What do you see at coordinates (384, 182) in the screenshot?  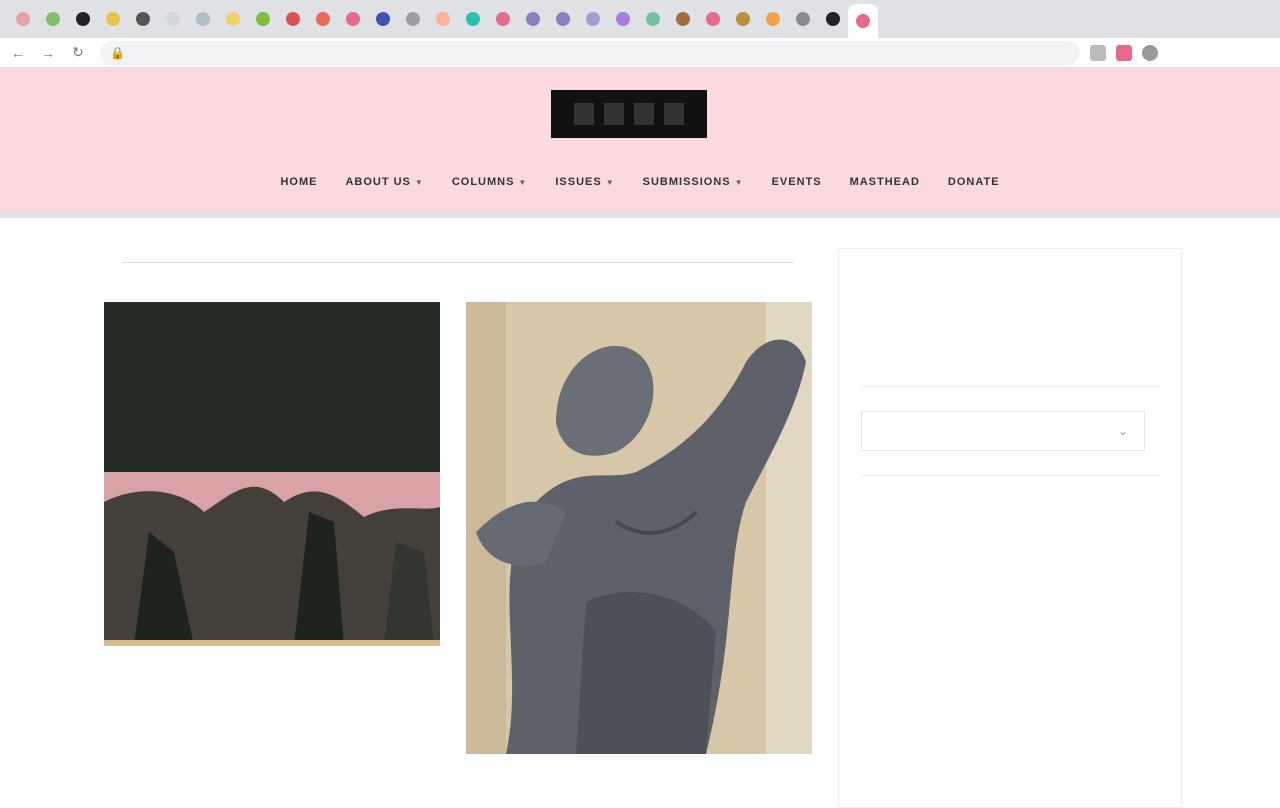 I see `menu-item-about: About Us ▼` at bounding box center [384, 182].